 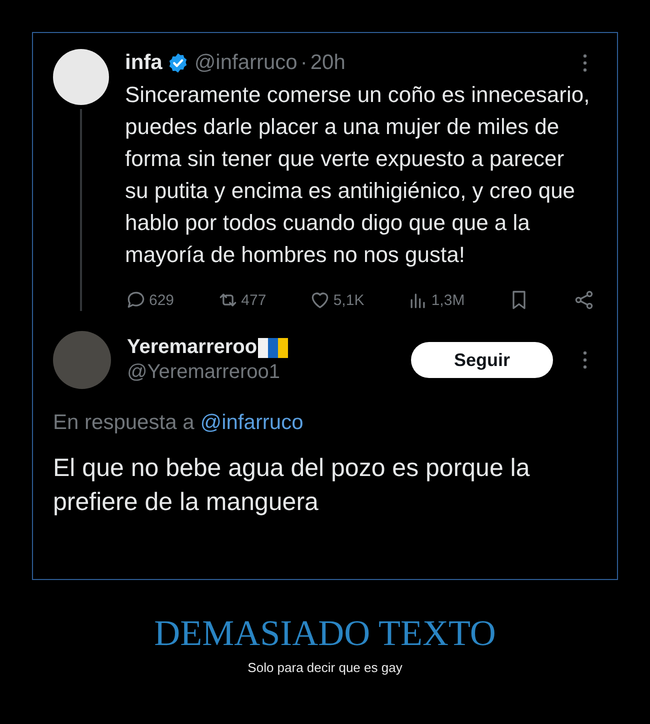 I want to click on user-name: infa, so click(x=143, y=63).